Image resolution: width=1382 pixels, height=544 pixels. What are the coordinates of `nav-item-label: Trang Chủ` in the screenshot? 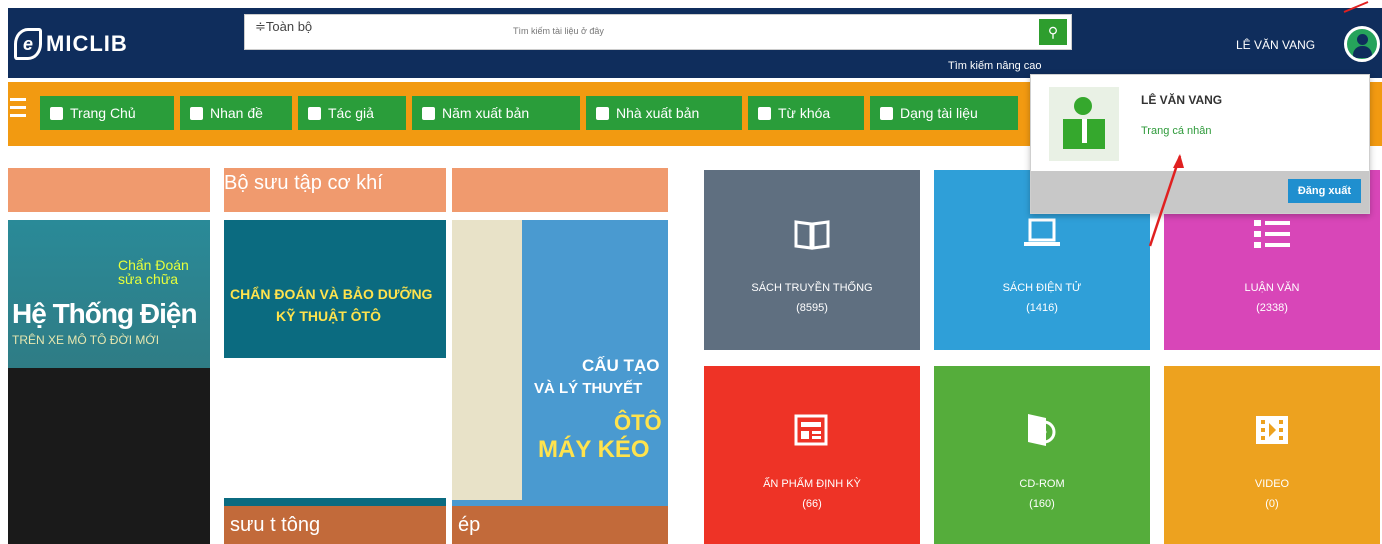 It's located at (103, 113).